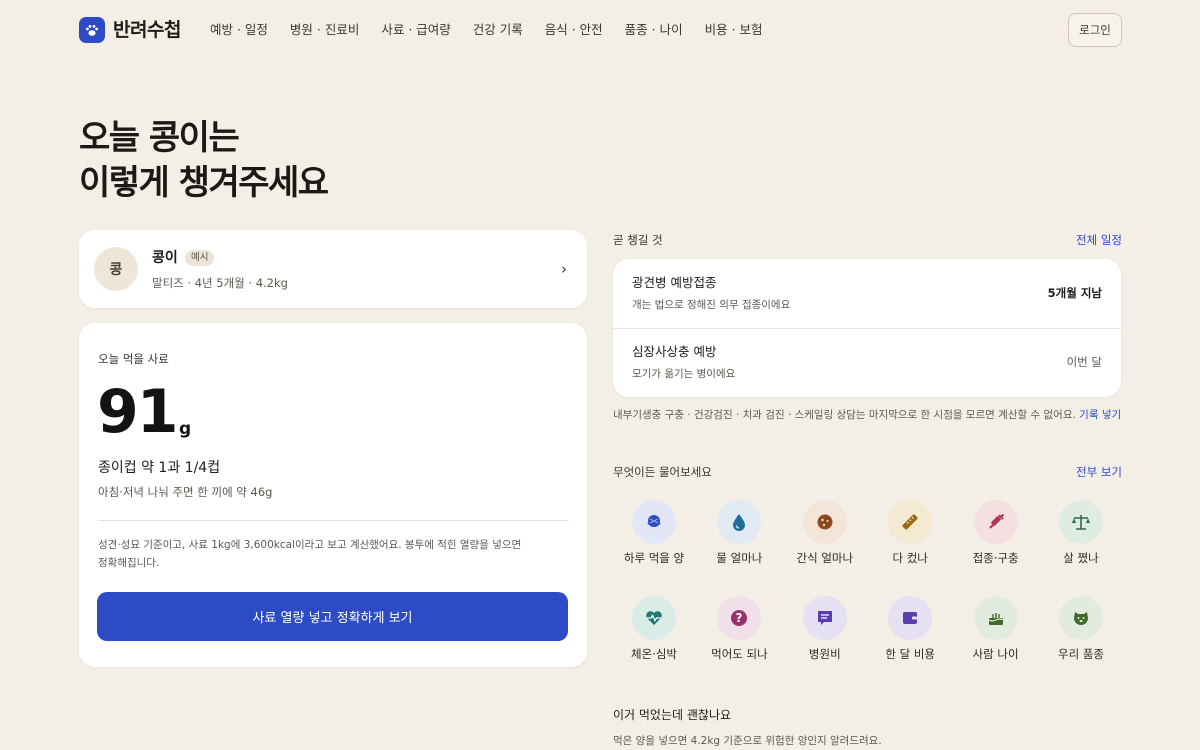  I want to click on schedule-item-title: 심장사상충 예방, so click(674, 351).